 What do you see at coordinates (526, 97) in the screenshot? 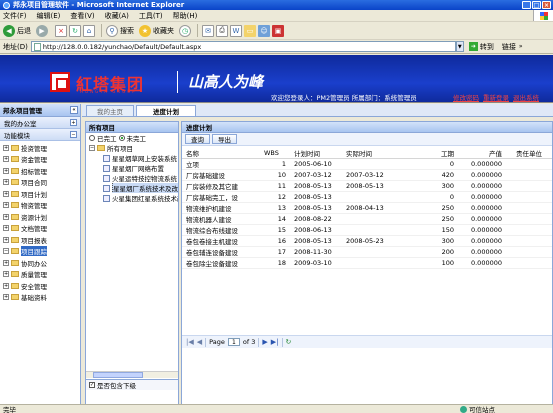
I see `logout-link: 退出系统` at bounding box center [526, 97].